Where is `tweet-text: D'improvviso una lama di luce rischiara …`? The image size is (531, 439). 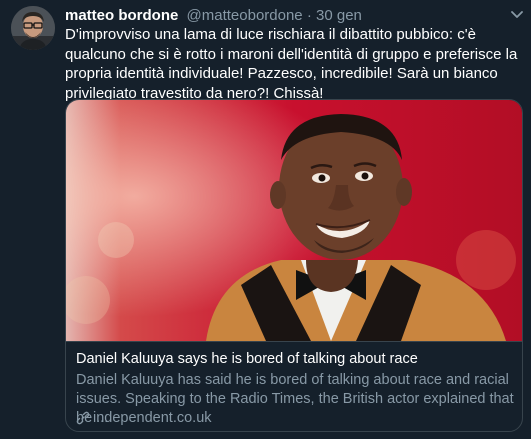 tweet-text: D'improvviso una lama di luce rischiara … is located at coordinates (291, 64).